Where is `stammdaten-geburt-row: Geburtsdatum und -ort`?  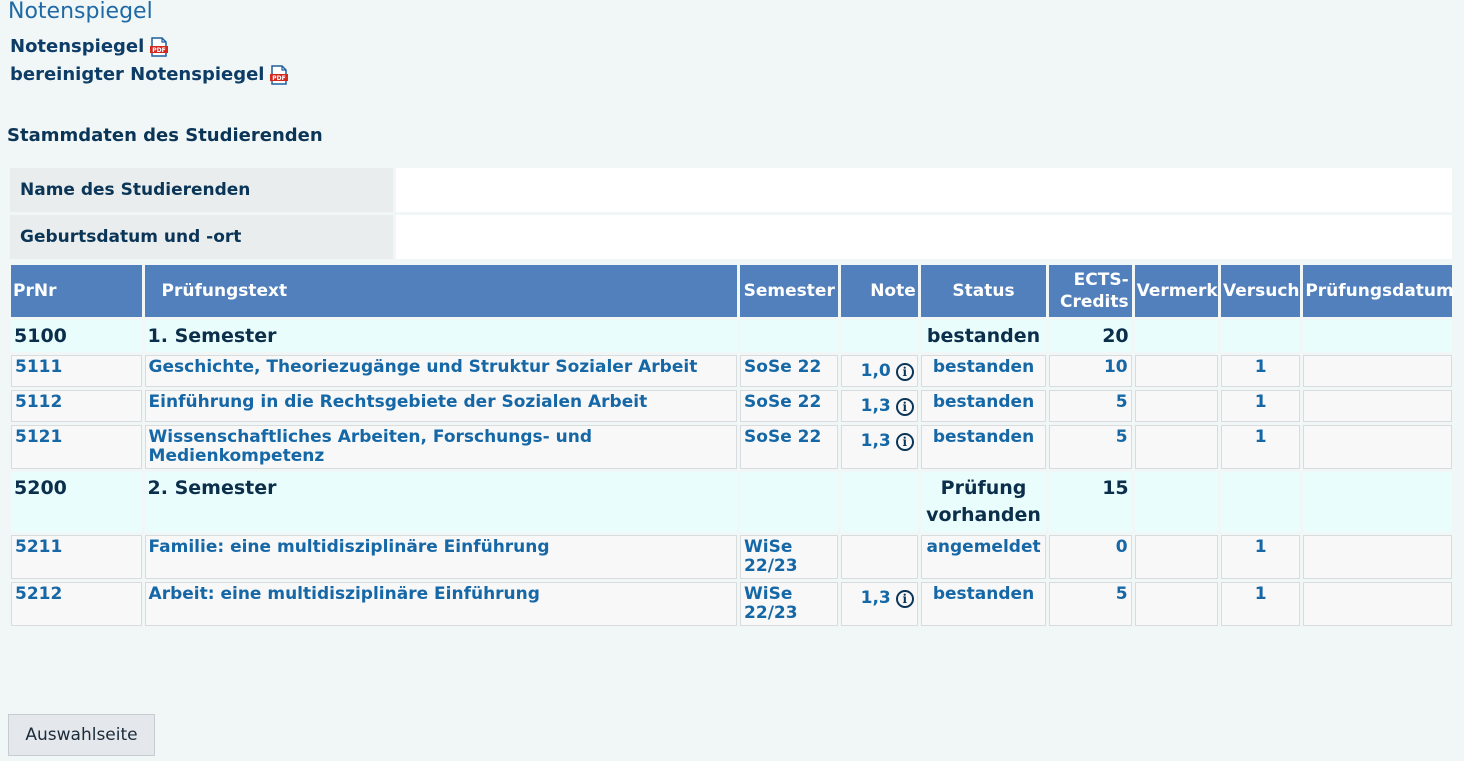
stammdaten-geburt-row: Geburtsdatum und -ort is located at coordinates (731, 237).